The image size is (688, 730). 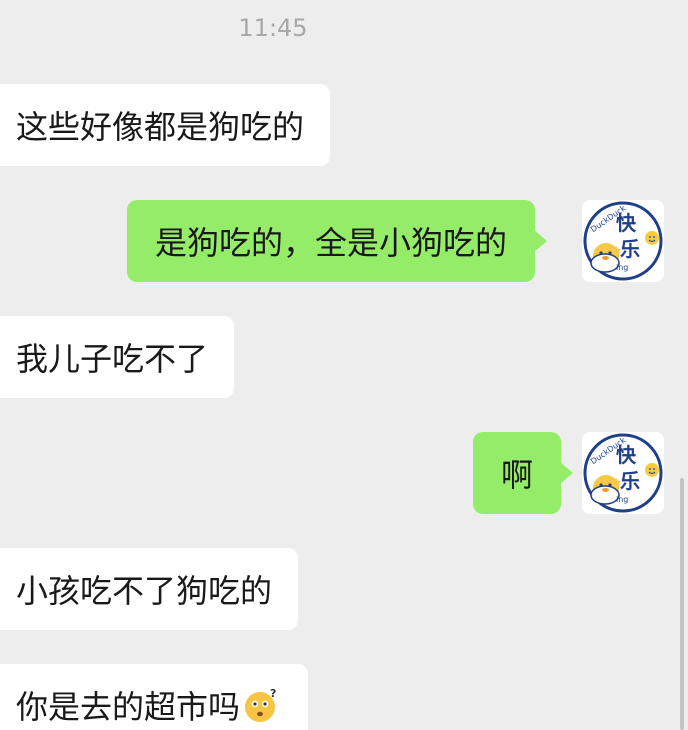 I want to click on message-text: 你是去的超市吗, so click(x=128, y=707).